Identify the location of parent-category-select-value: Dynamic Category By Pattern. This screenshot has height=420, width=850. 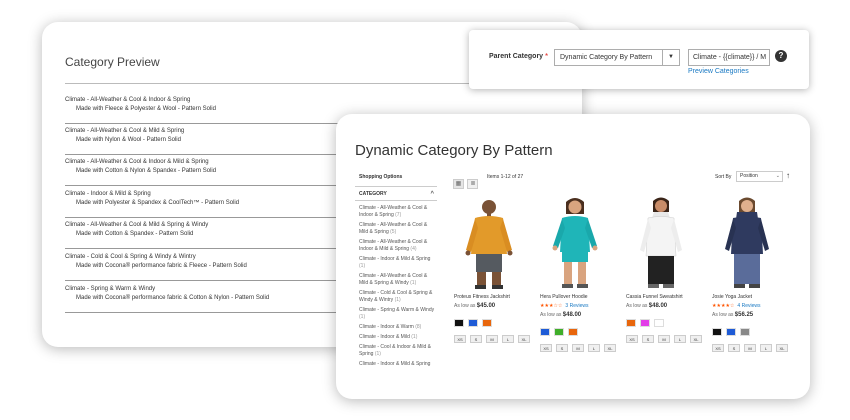
(606, 57).